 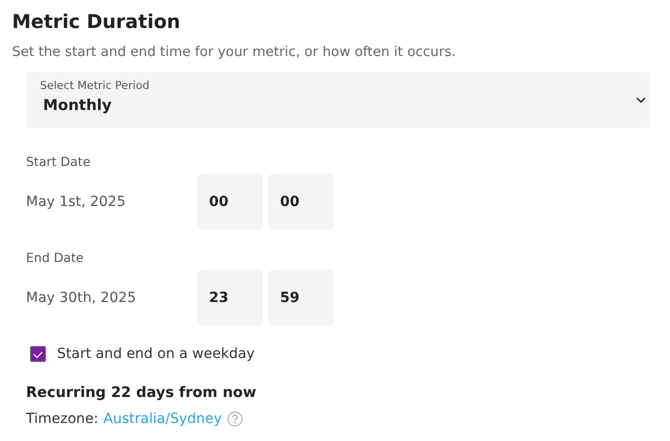 What do you see at coordinates (55, 258) in the screenshot?
I see `date-label: End Date` at bounding box center [55, 258].